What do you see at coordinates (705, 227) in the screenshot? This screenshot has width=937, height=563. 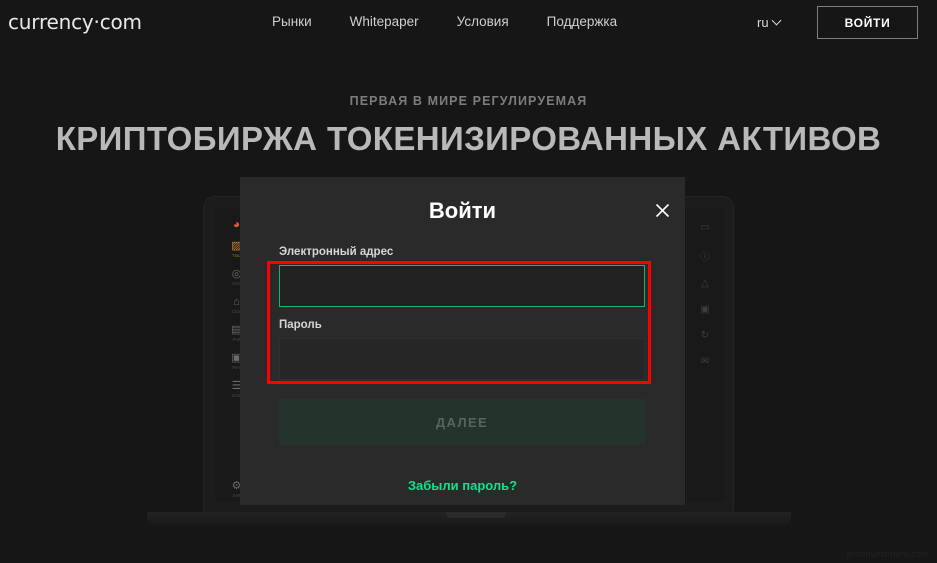 I see `minimize-icon: ▭` at bounding box center [705, 227].